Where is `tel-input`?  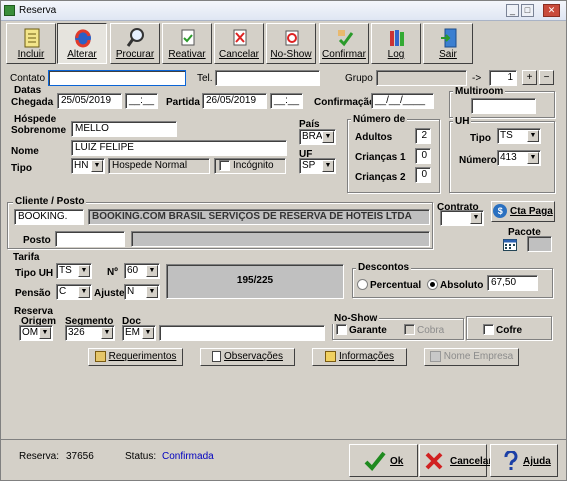
tel-input is located at coordinates (267, 78).